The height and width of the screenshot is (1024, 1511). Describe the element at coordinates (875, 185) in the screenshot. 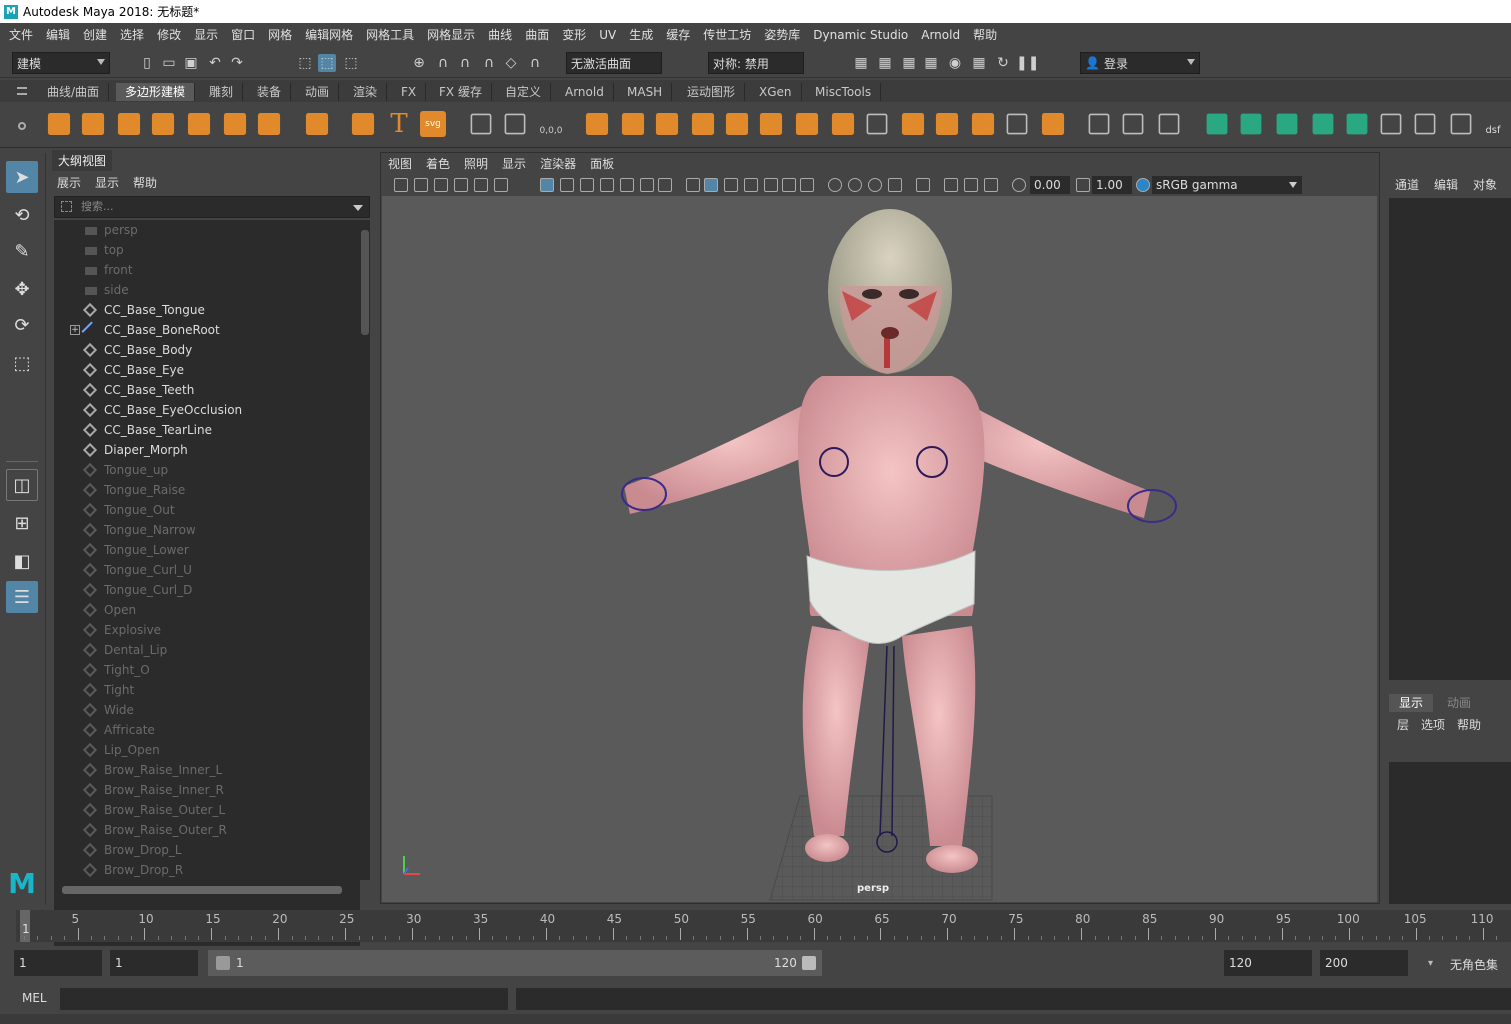

I see `depth-of-field-icon` at that location.